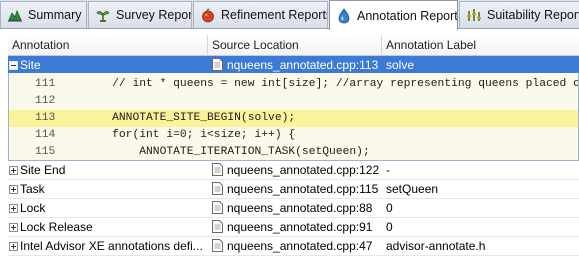 The image size is (579, 265). What do you see at coordinates (15, 15) in the screenshot?
I see `summary-icon` at bounding box center [15, 15].